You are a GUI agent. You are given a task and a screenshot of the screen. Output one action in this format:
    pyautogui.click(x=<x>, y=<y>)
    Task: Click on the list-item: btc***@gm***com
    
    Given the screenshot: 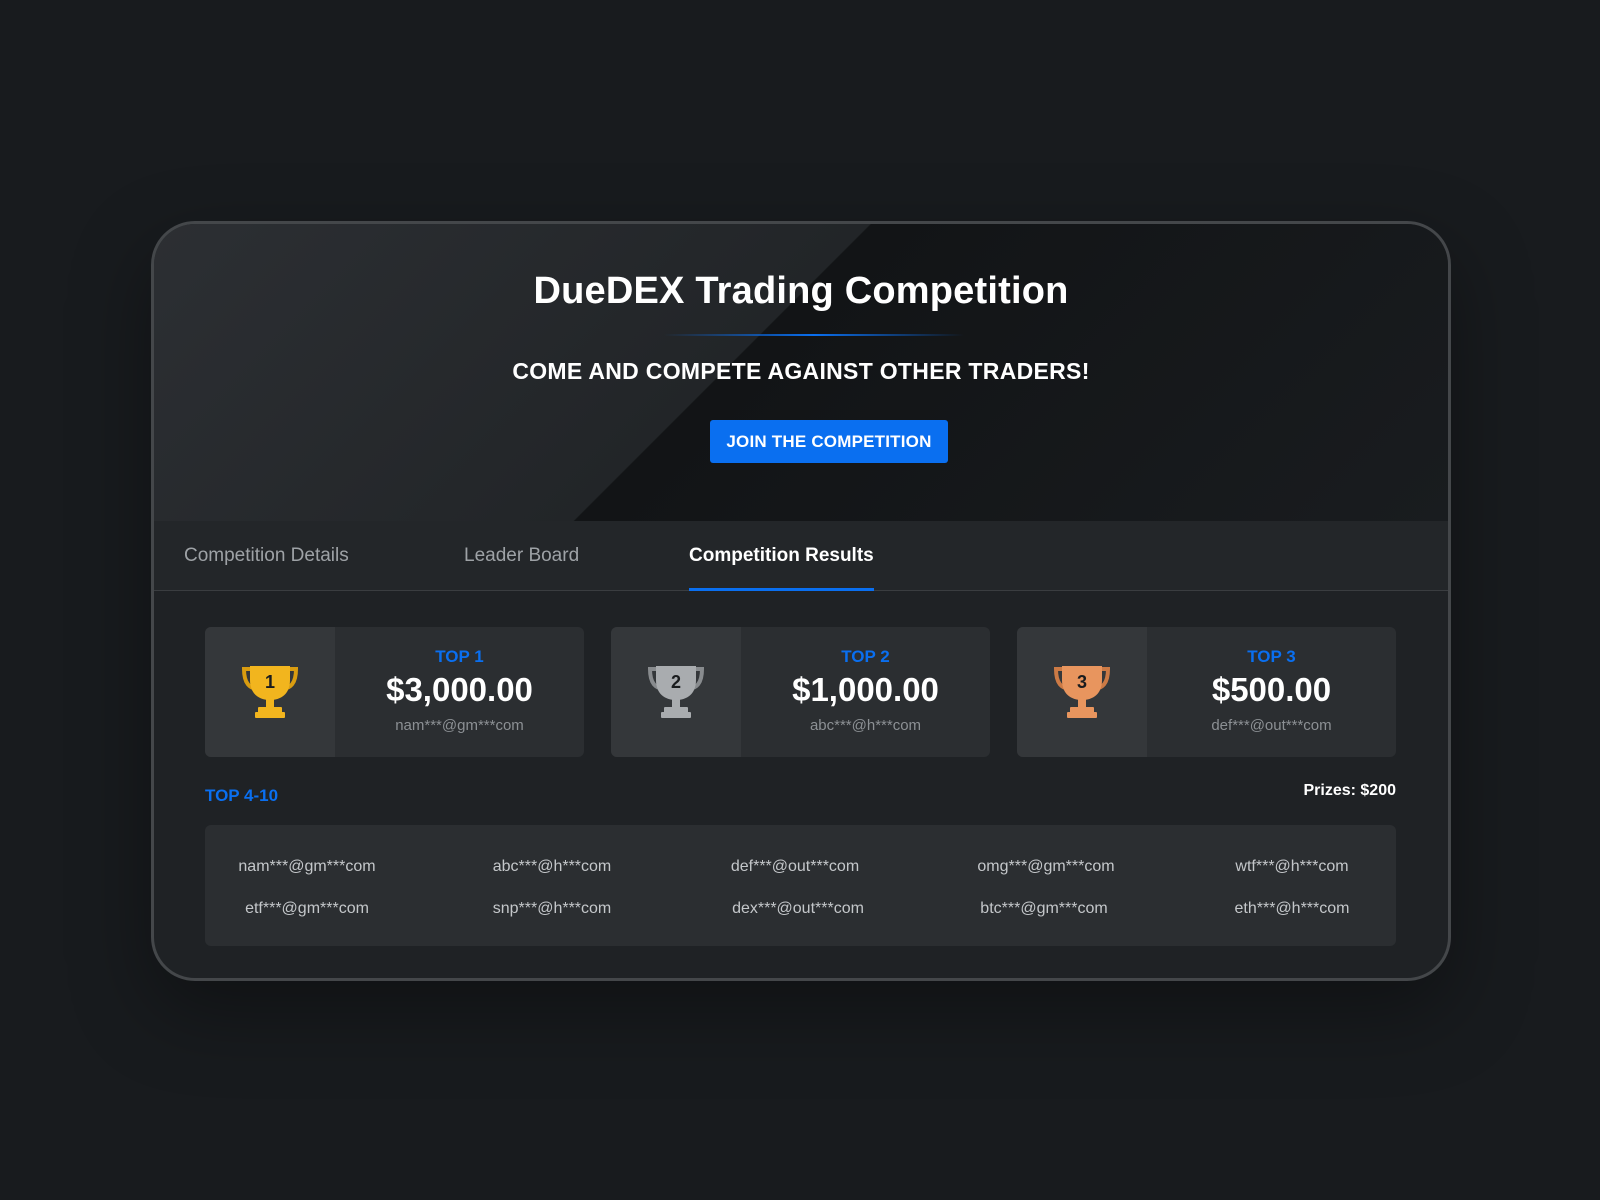 What is the action you would take?
    pyautogui.click(x=1044, y=908)
    